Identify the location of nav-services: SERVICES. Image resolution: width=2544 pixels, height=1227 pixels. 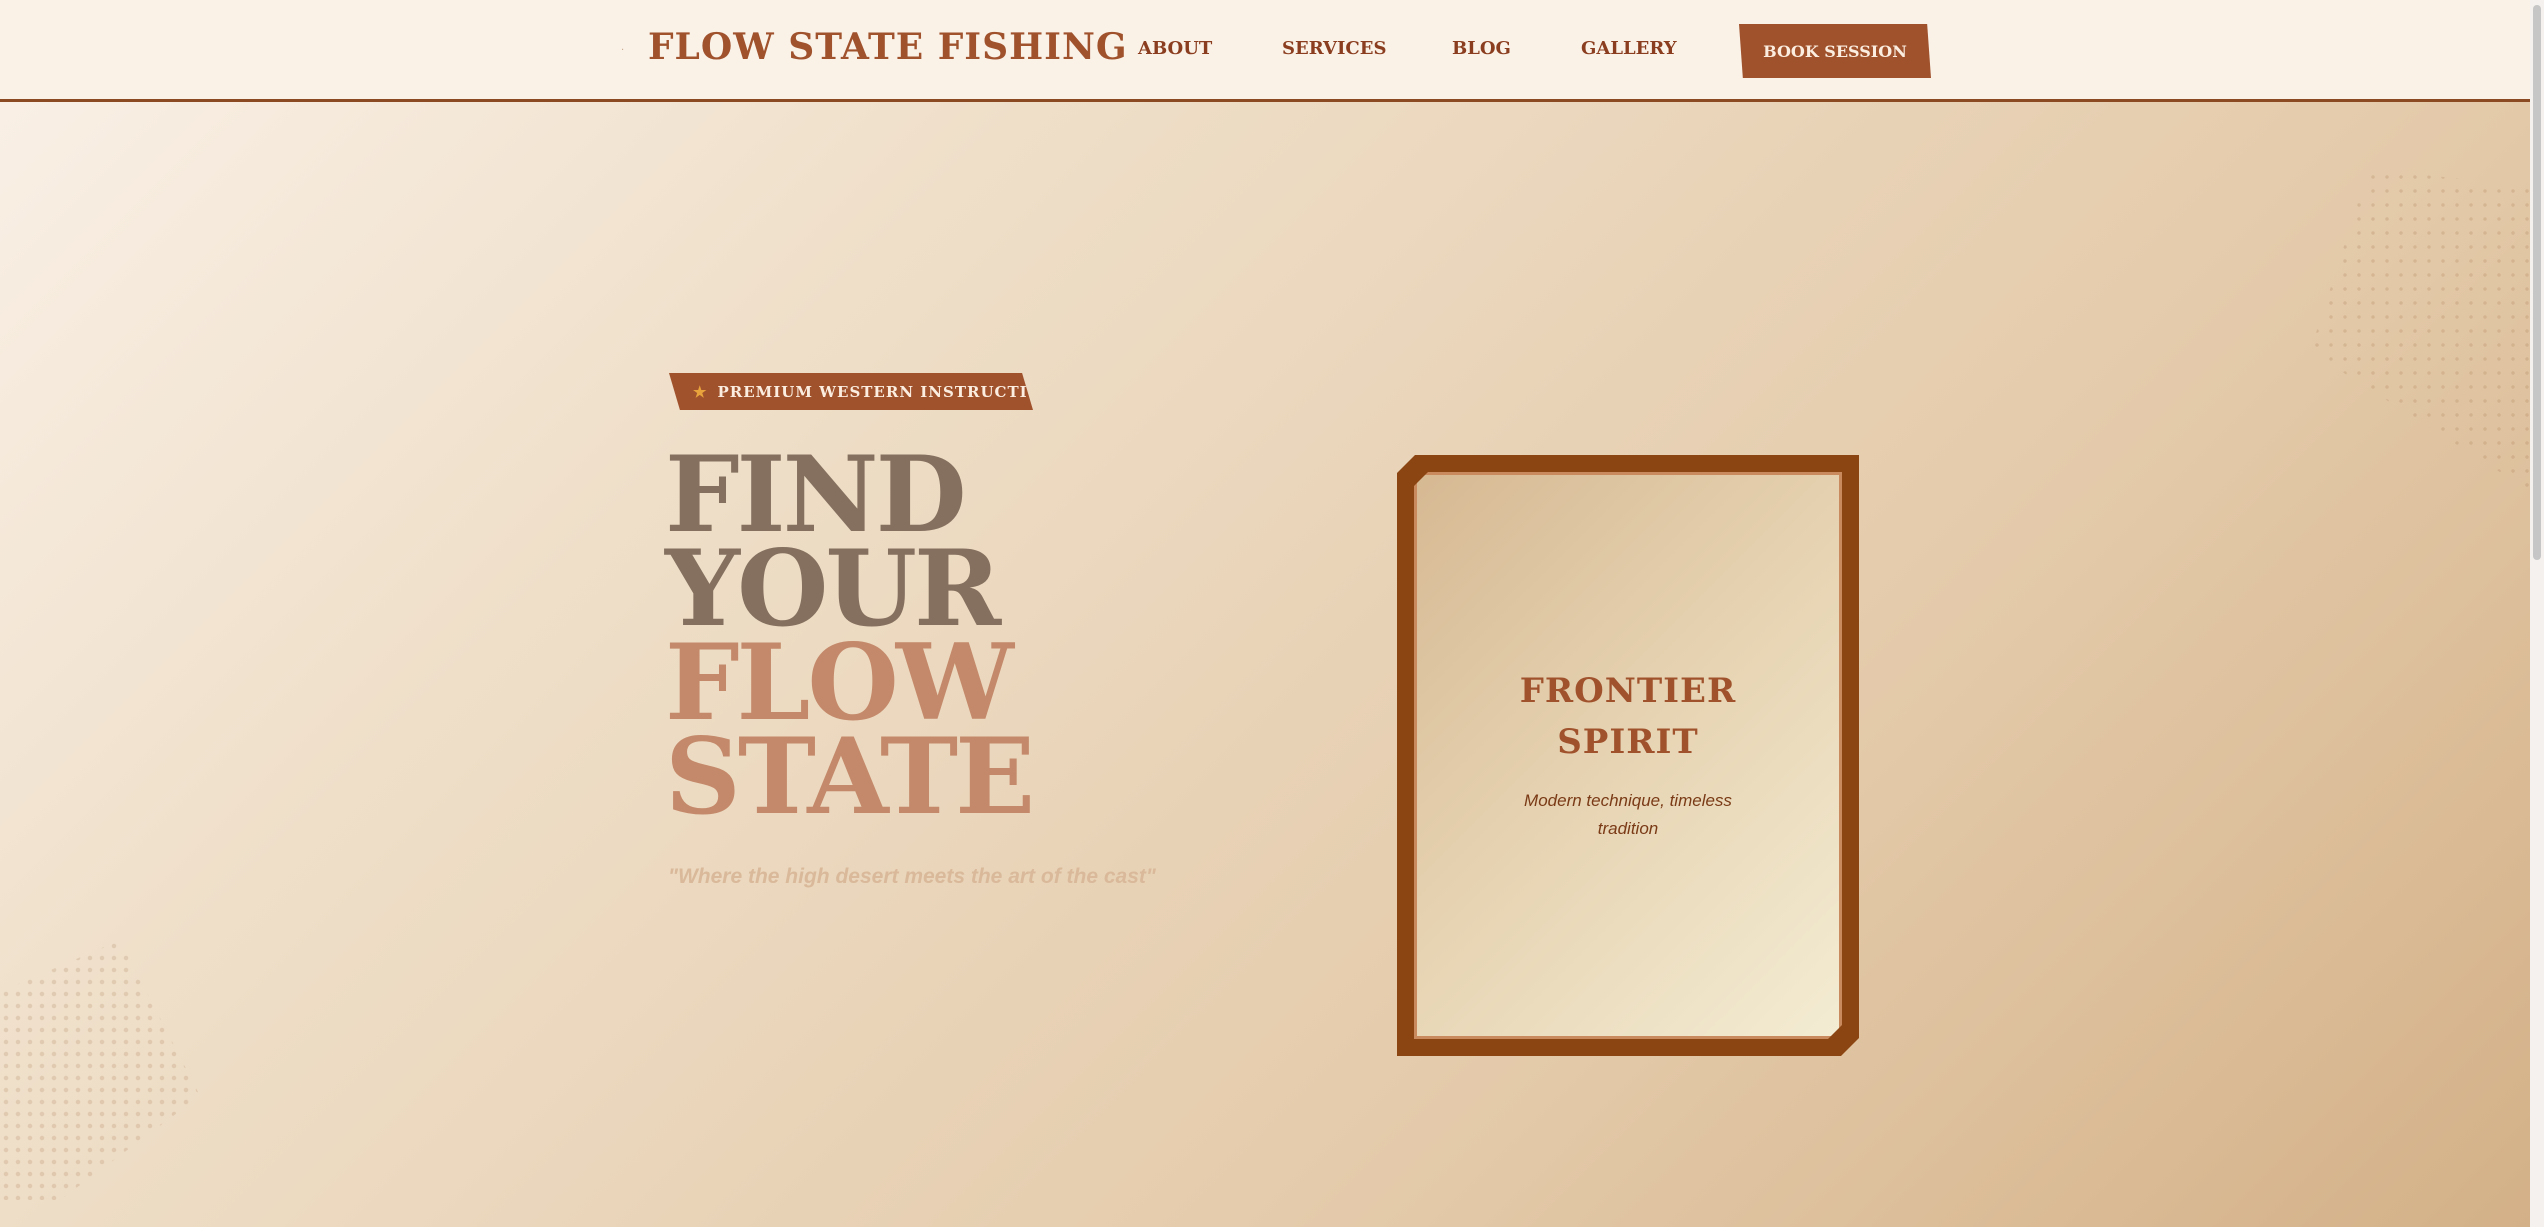
(1334, 48).